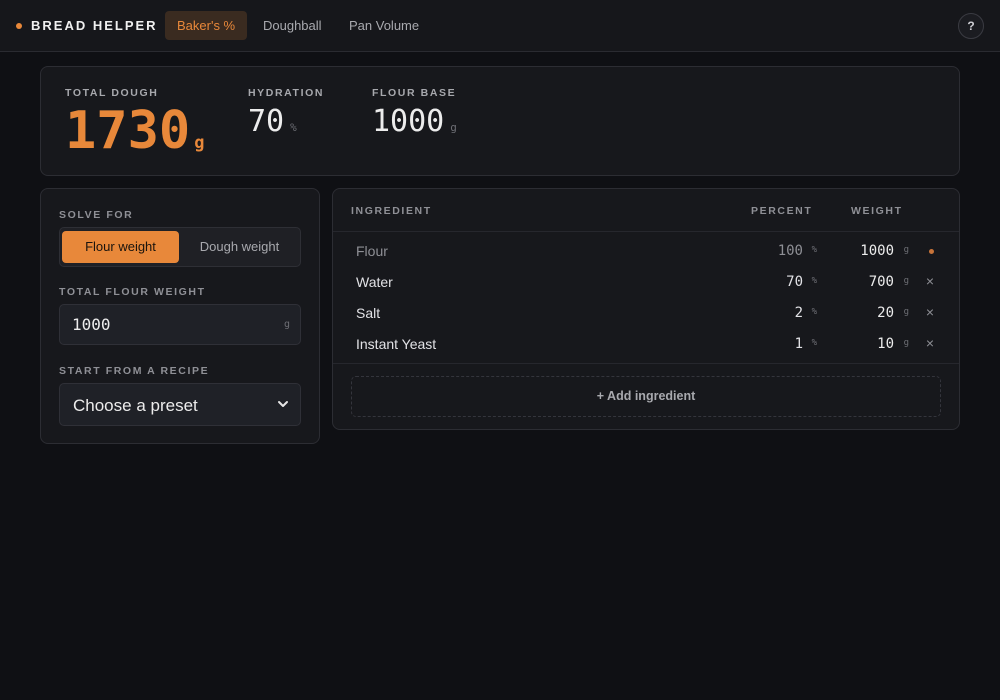 The image size is (1000, 700). I want to click on stat-flour-base: FLOUR BASE 1000 g, so click(414, 112).